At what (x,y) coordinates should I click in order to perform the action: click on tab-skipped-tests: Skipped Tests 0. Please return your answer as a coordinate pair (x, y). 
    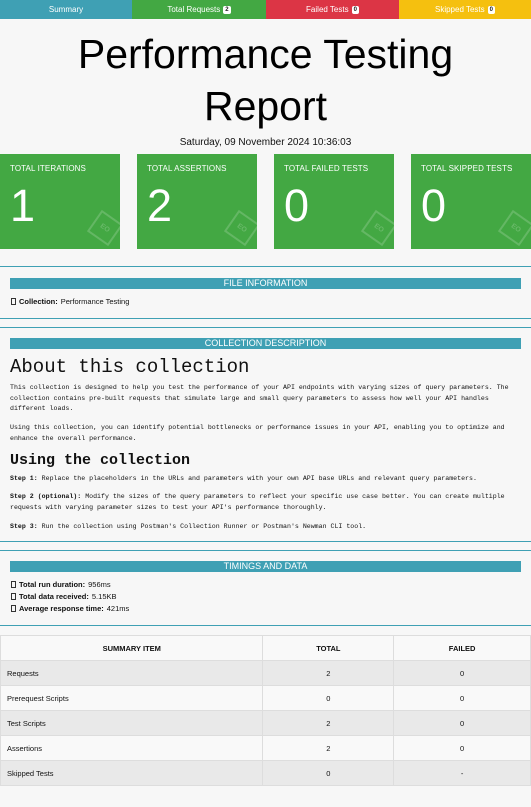
    Looking at the image, I should click on (465, 9).